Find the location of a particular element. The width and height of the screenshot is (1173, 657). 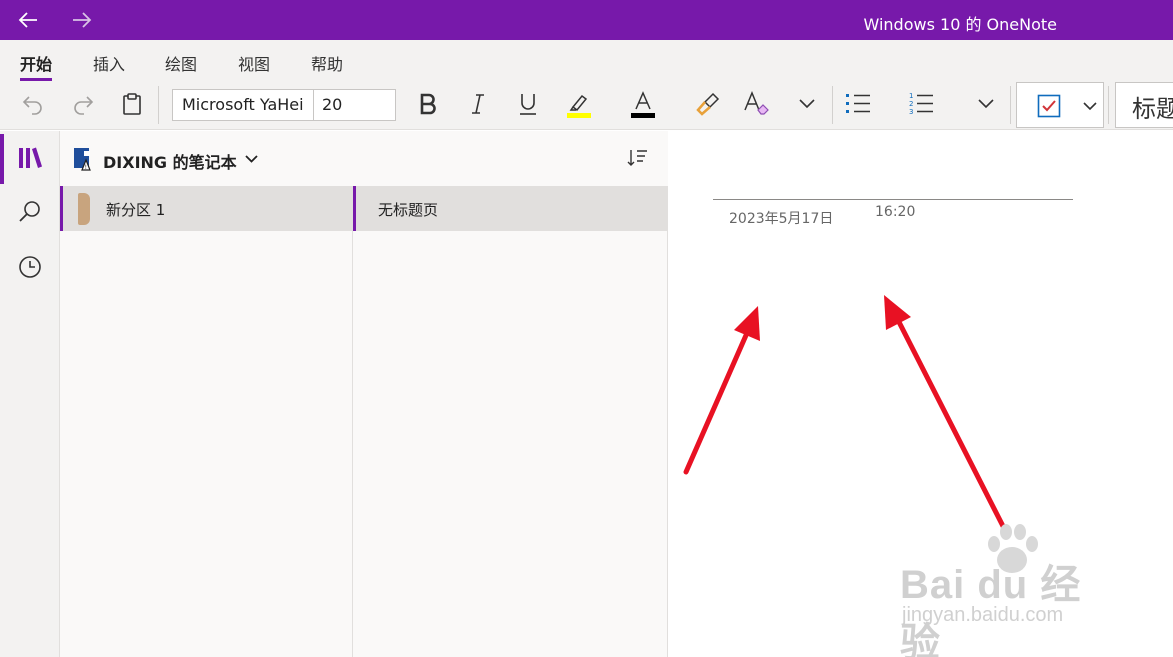

arrow-right-icon is located at coordinates (82, 20).